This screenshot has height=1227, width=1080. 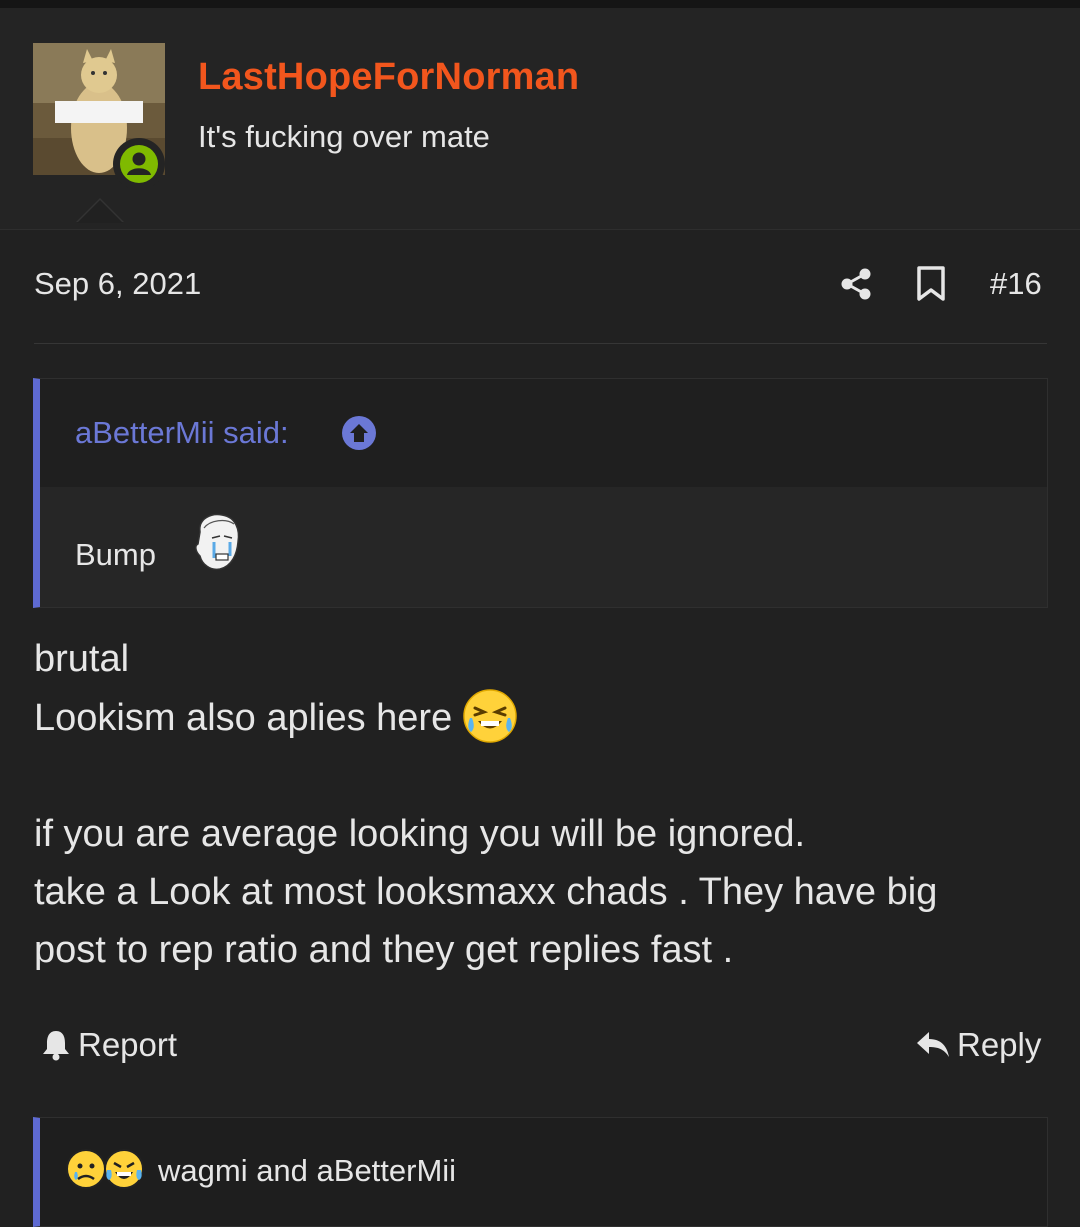 I want to click on crying-laughing-emoji-icon, so click(x=124, y=1169).